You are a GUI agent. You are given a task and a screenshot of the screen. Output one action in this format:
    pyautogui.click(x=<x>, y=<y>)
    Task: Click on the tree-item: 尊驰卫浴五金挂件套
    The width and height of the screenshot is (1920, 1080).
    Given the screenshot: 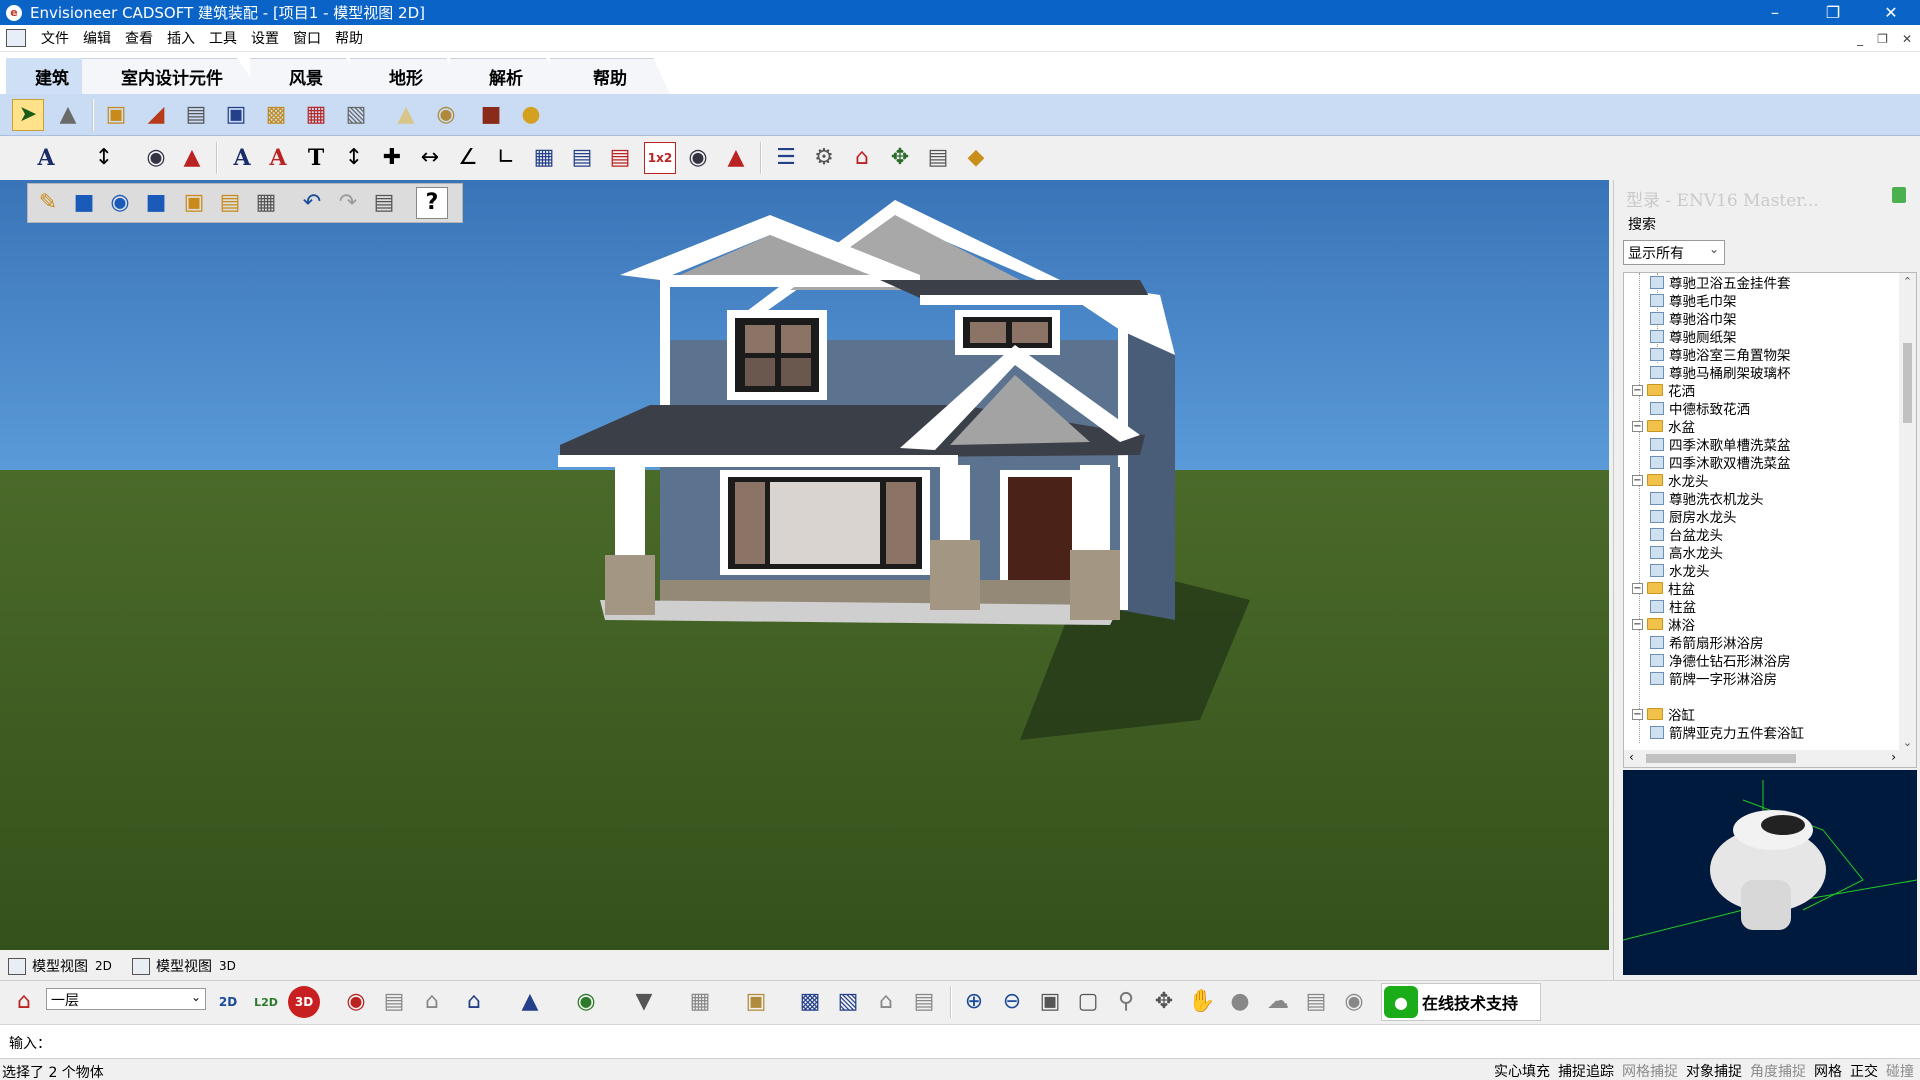 What is the action you would take?
    pyautogui.click(x=1720, y=282)
    